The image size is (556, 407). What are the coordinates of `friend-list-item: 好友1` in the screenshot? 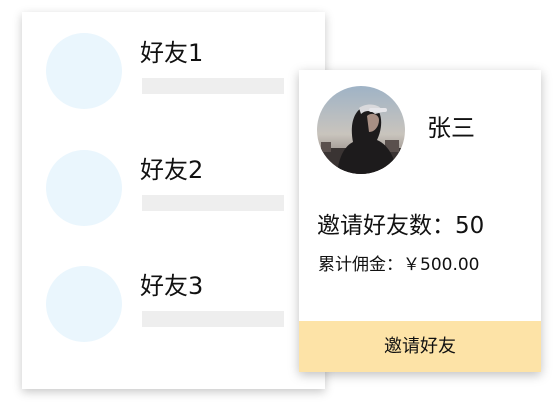 It's located at (173, 78).